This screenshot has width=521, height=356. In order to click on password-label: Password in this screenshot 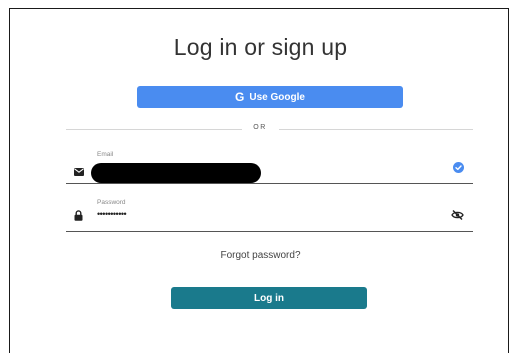, I will do `click(111, 202)`.